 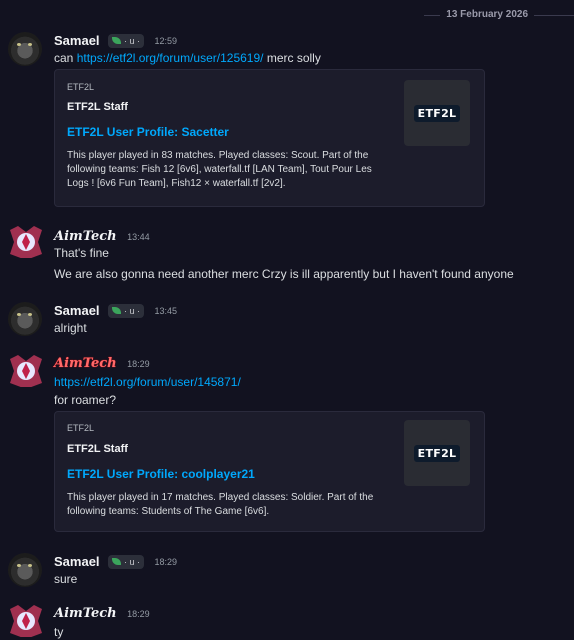 I want to click on timestamp: 13:45, so click(x=165, y=310).